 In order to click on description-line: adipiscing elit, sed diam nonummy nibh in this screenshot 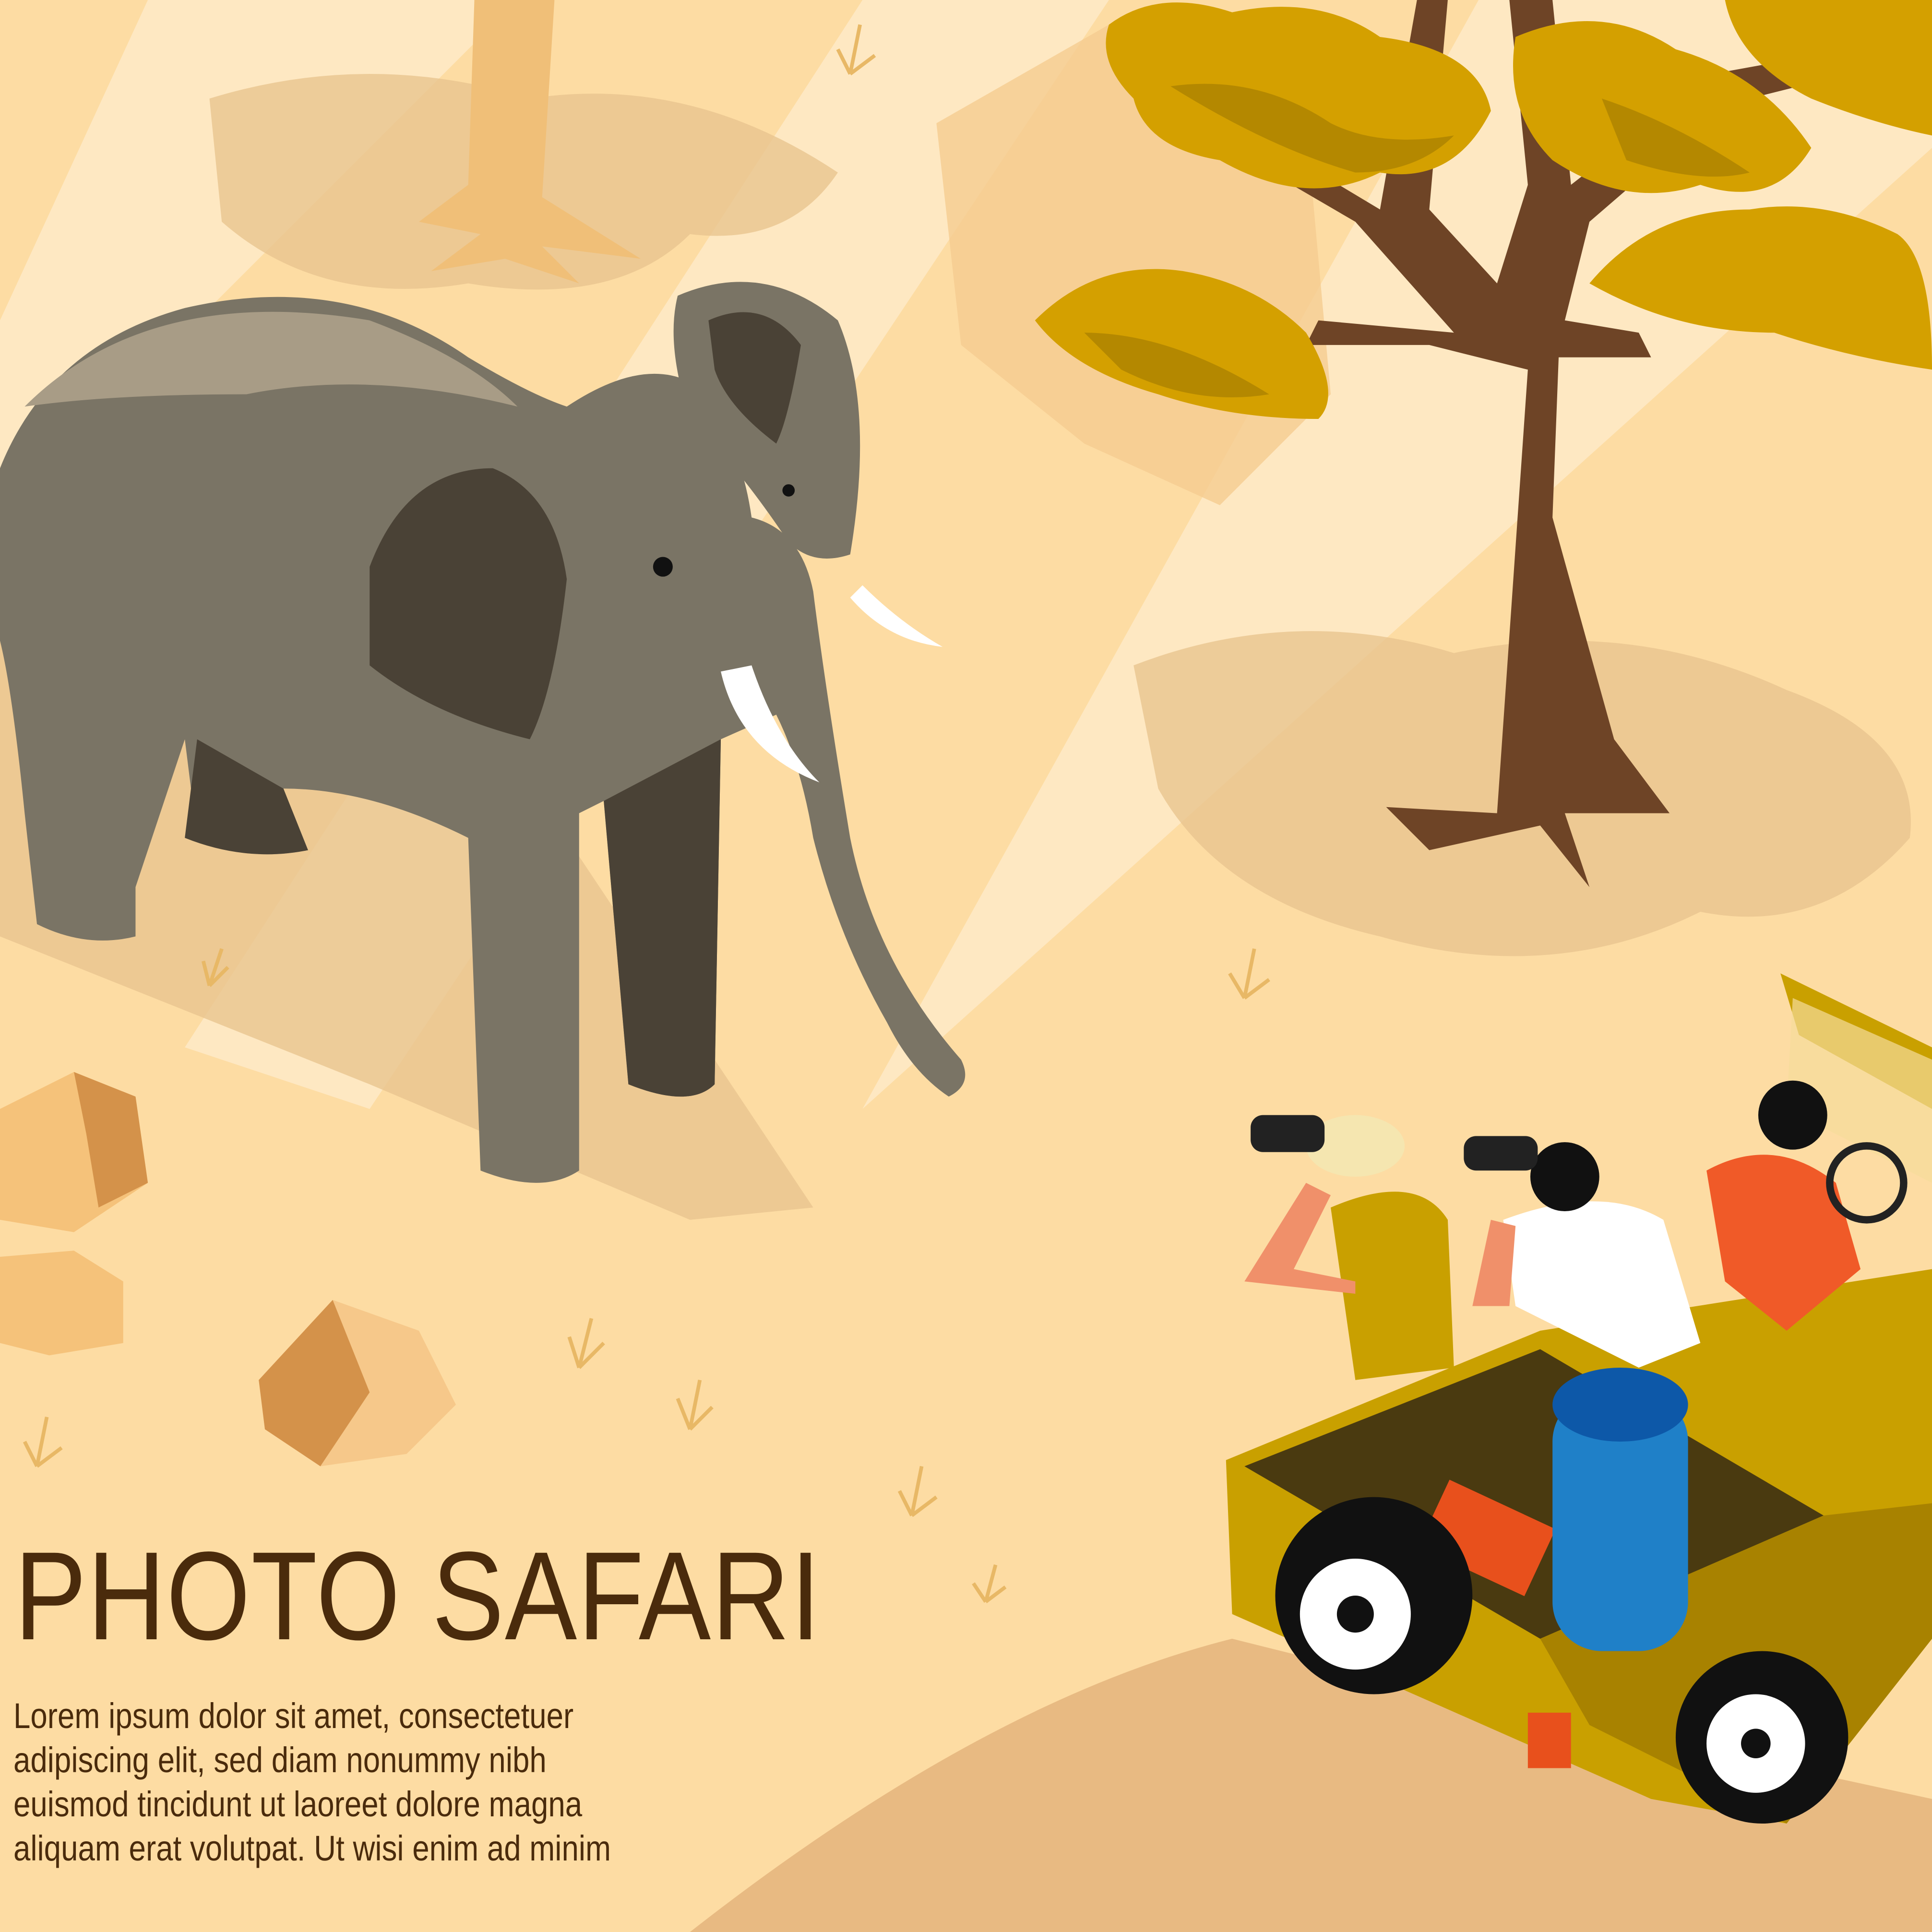, I will do `click(280, 1760)`.